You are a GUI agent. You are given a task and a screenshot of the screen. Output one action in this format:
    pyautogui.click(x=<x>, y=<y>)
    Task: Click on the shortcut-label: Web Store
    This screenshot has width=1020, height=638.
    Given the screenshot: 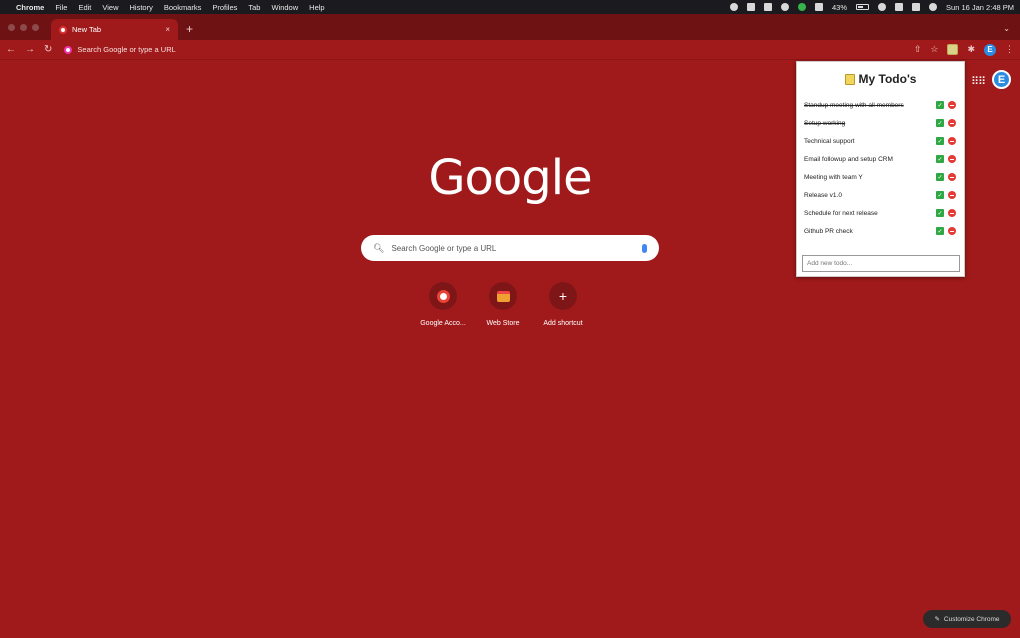 What is the action you would take?
    pyautogui.click(x=503, y=323)
    